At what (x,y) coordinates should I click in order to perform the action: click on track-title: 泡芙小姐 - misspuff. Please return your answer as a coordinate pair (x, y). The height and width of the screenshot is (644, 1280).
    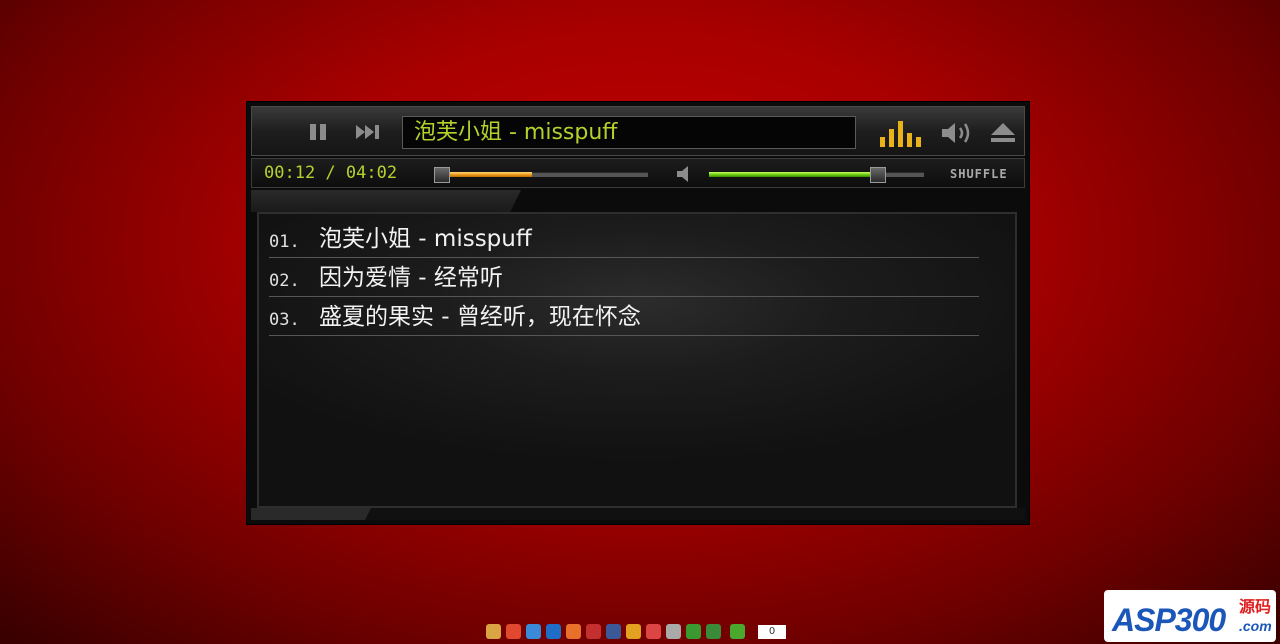
    Looking at the image, I should click on (425, 239).